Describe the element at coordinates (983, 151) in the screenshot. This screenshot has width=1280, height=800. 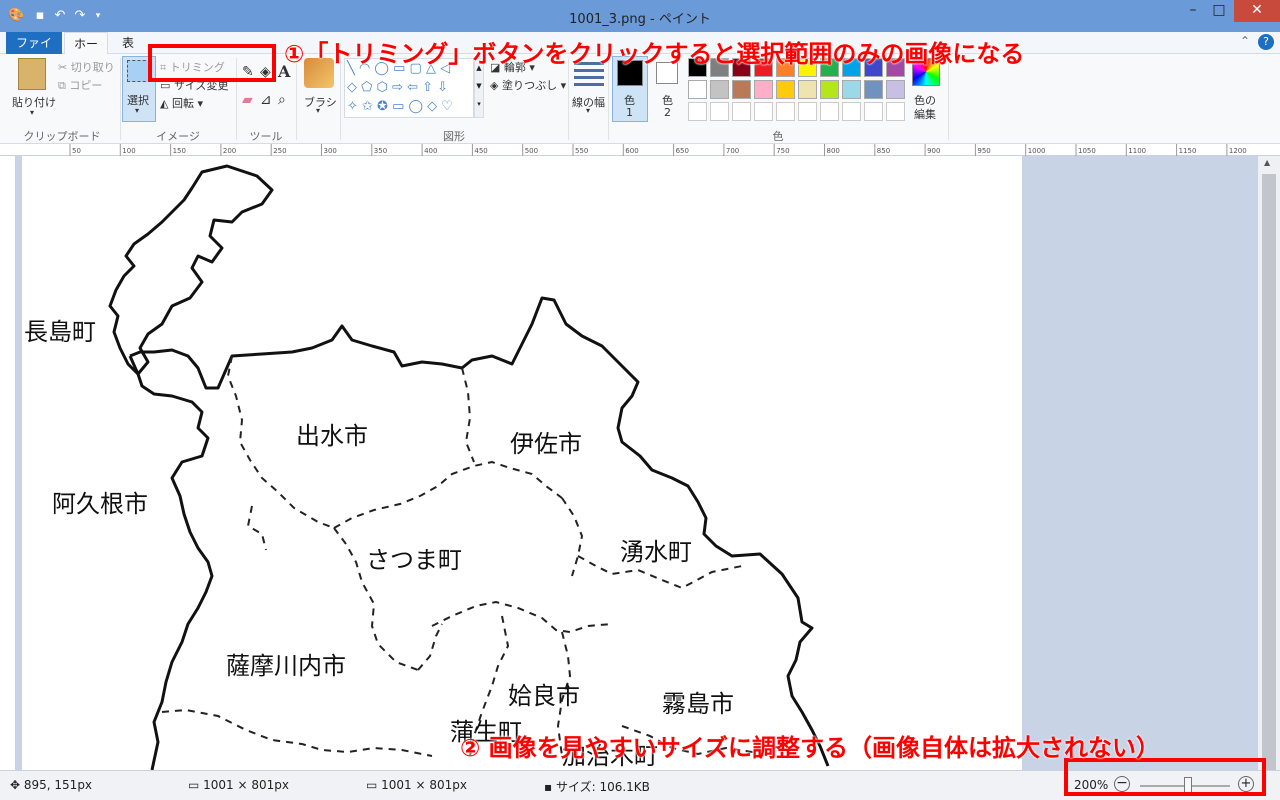
I see `ruler-label: 950` at that location.